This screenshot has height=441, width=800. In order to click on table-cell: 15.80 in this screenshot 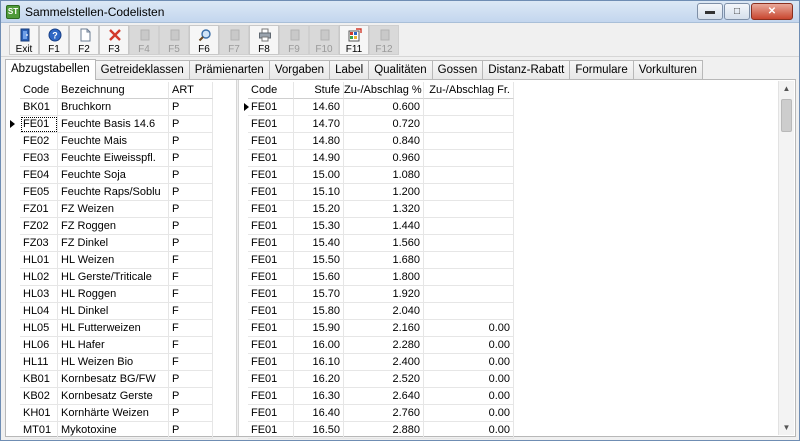, I will do `click(319, 311)`.